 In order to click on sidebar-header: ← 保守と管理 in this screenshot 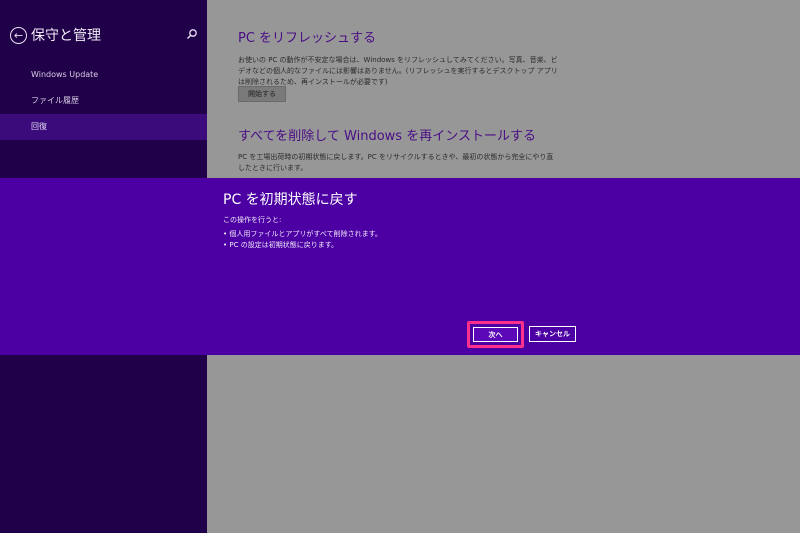, I will do `click(103, 37)`.